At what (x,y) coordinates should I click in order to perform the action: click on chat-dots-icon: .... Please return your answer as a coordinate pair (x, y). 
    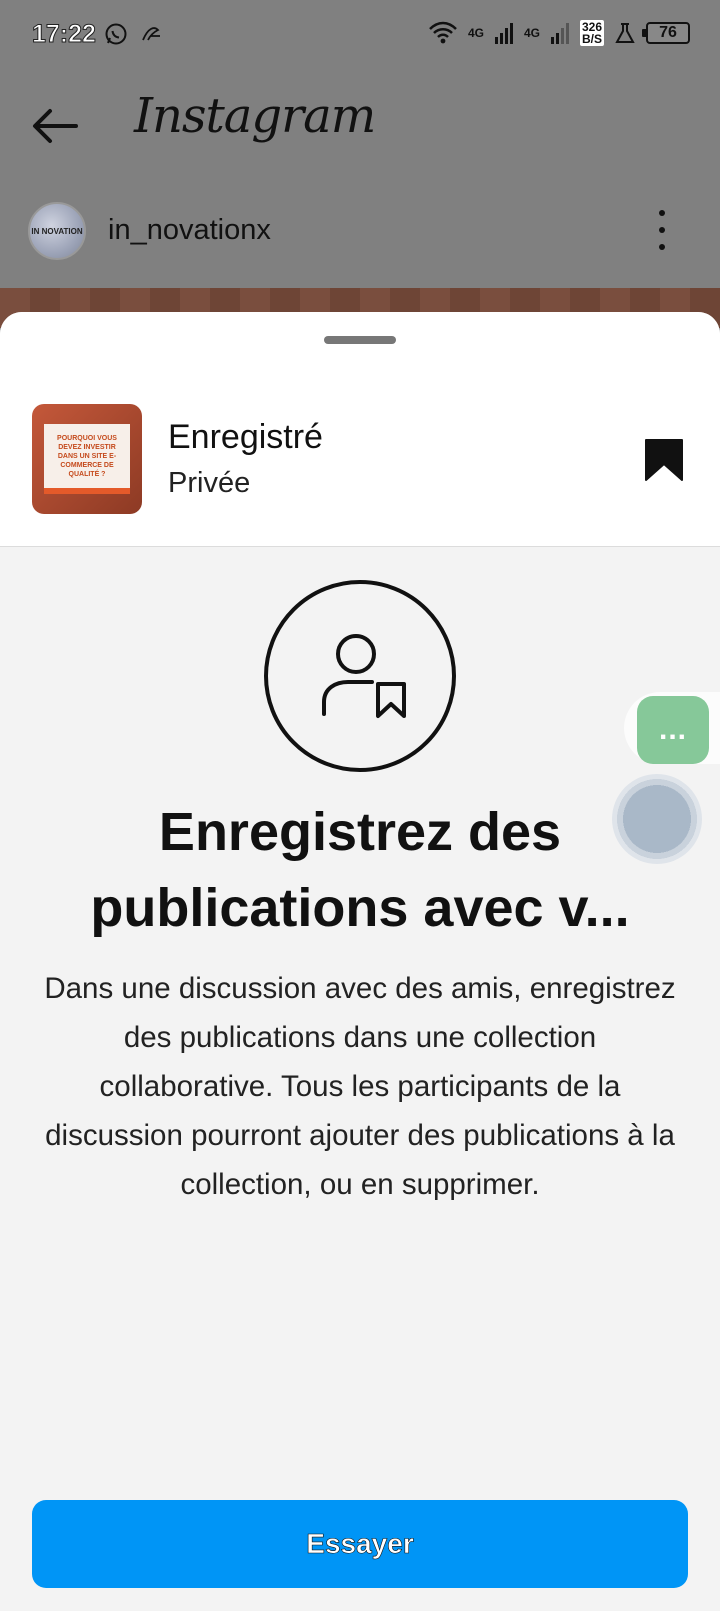
    Looking at the image, I should click on (672, 729).